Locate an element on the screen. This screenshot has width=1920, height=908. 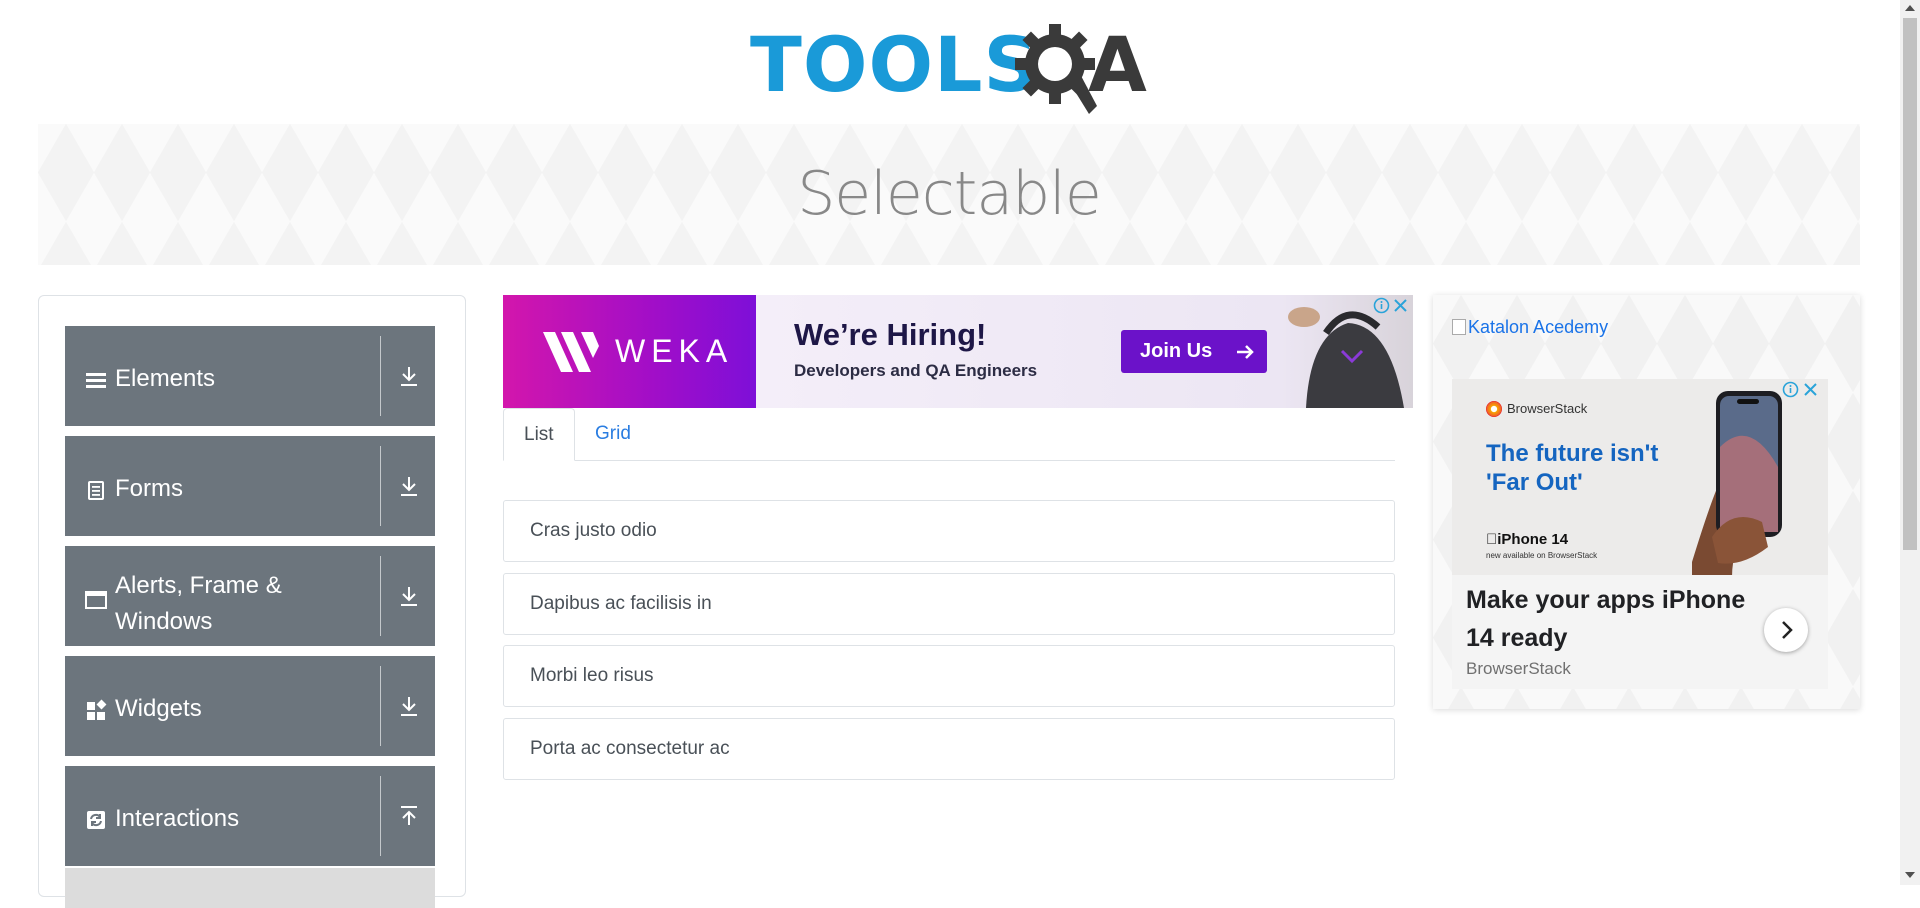
list-item: Dapibus ac facilisis in is located at coordinates (949, 604).